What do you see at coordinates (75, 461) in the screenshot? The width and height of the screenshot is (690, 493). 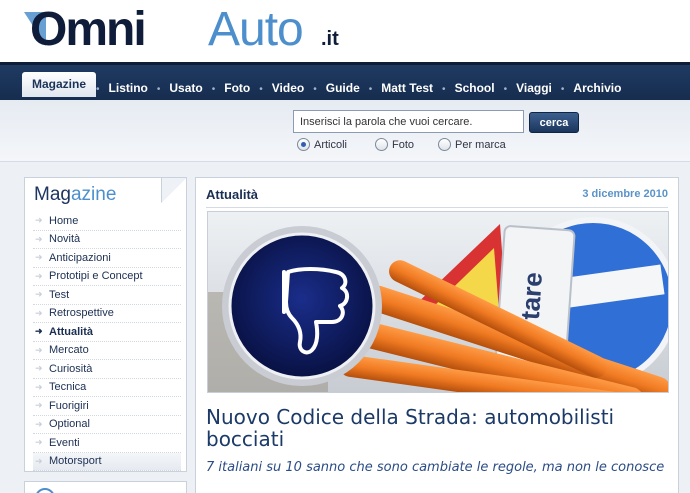 I see `sidebar-item-label: Motorsport` at bounding box center [75, 461].